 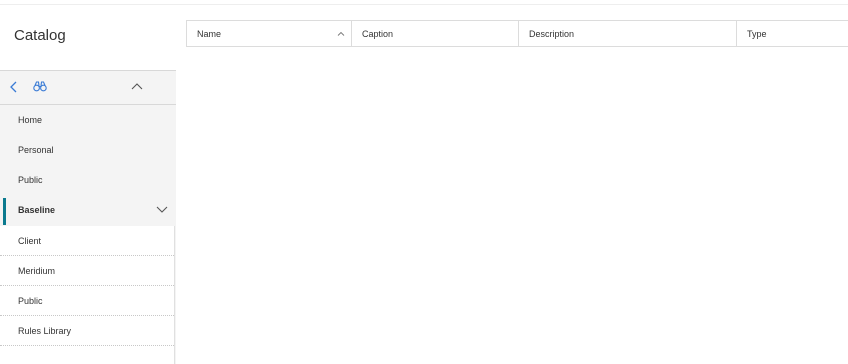 What do you see at coordinates (88, 210) in the screenshot?
I see `sidebar-item-baseline: Baseline` at bounding box center [88, 210].